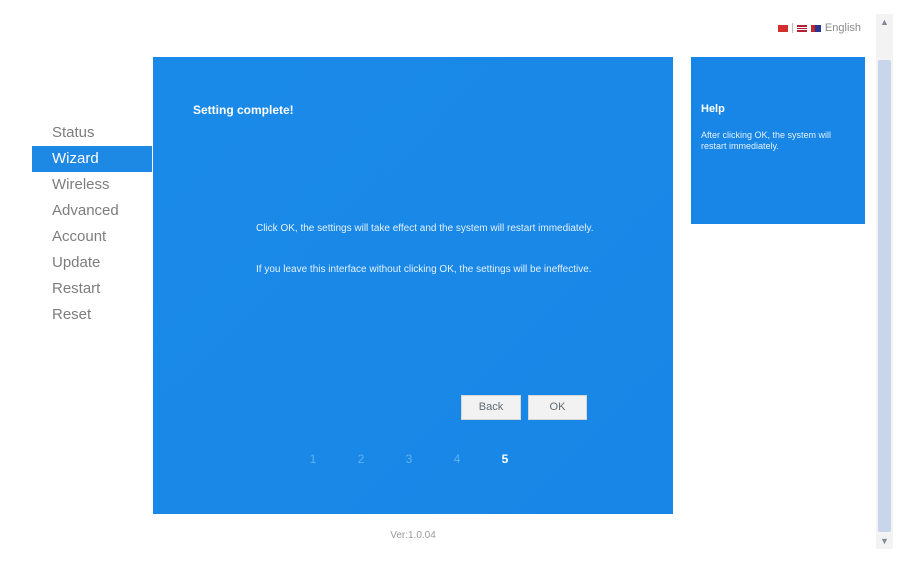  Describe the element at coordinates (243, 110) in the screenshot. I see `page-title: Setting complete!` at that location.